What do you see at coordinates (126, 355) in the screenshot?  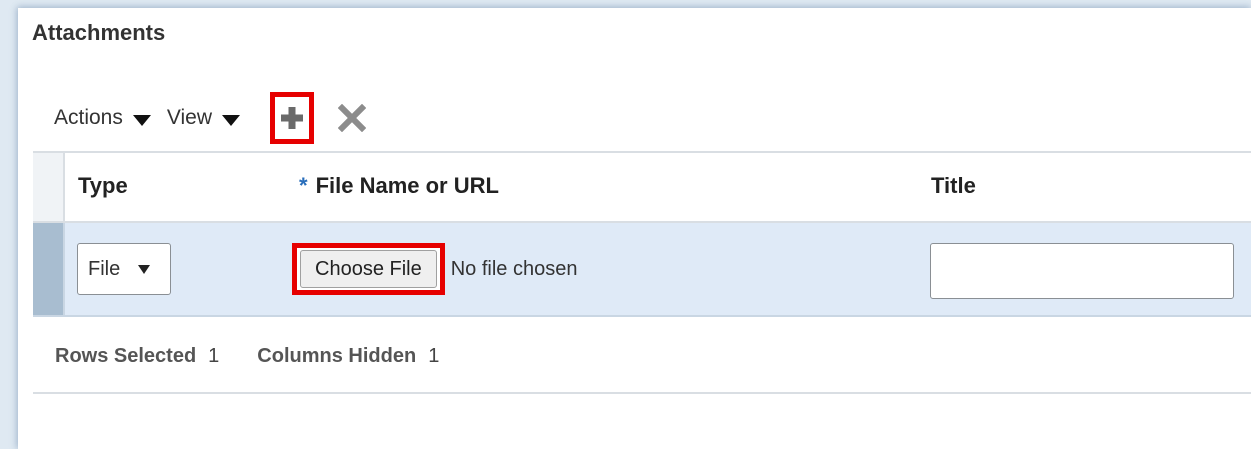 I see `rows-selected-label: Rows Selected` at bounding box center [126, 355].